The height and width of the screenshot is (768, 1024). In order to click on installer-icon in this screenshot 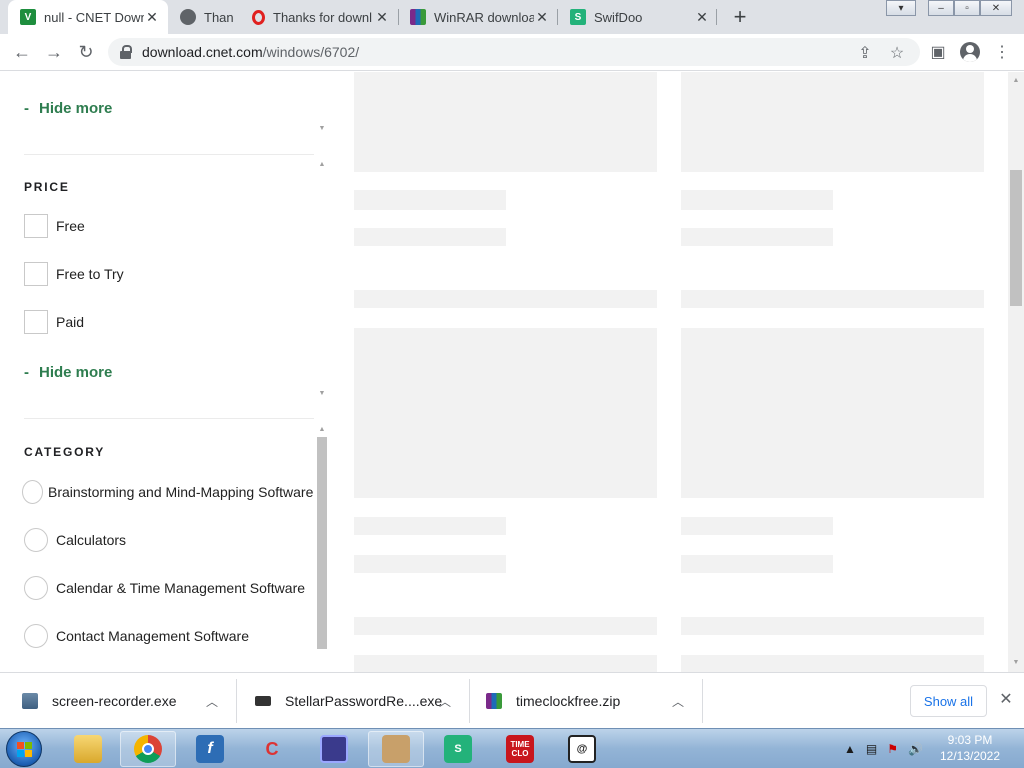, I will do `click(30, 701)`.